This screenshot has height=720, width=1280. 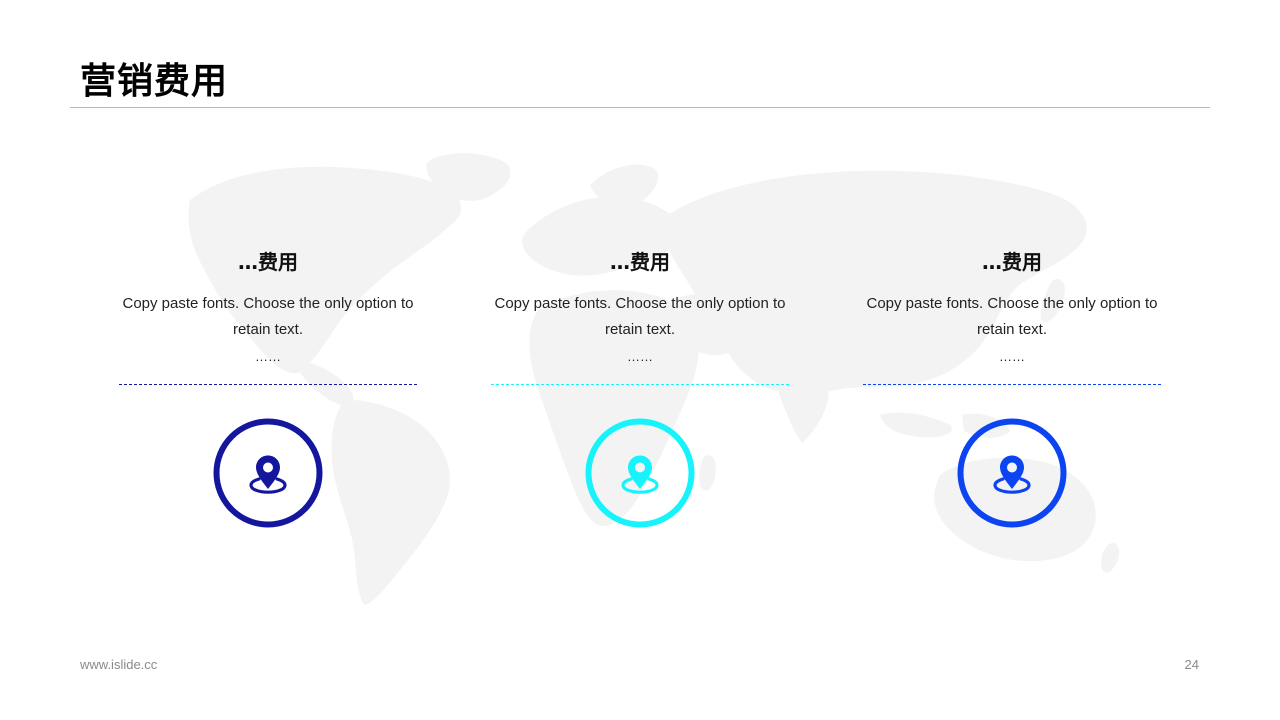 I want to click on footer-website: www.islide.cc, so click(x=119, y=664).